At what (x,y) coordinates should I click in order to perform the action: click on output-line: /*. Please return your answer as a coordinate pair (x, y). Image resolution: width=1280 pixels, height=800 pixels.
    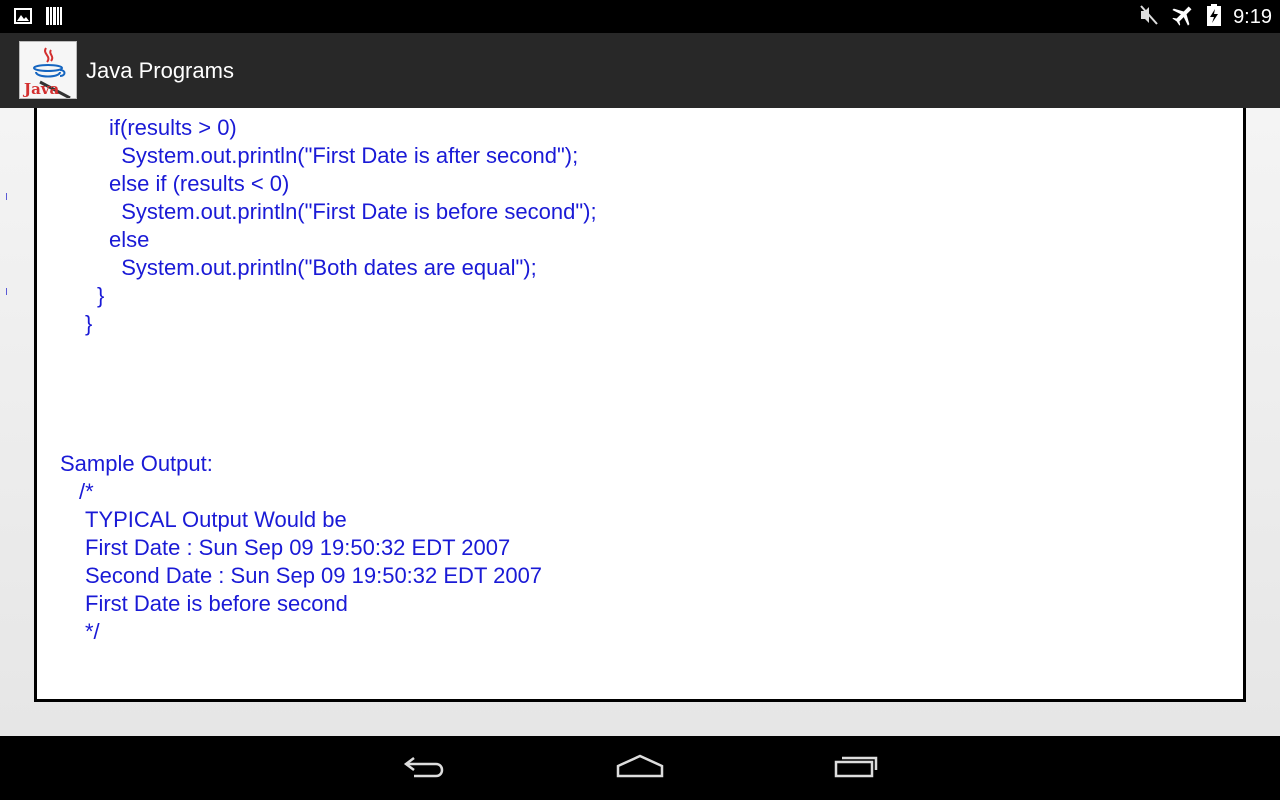
    Looking at the image, I should click on (86, 491).